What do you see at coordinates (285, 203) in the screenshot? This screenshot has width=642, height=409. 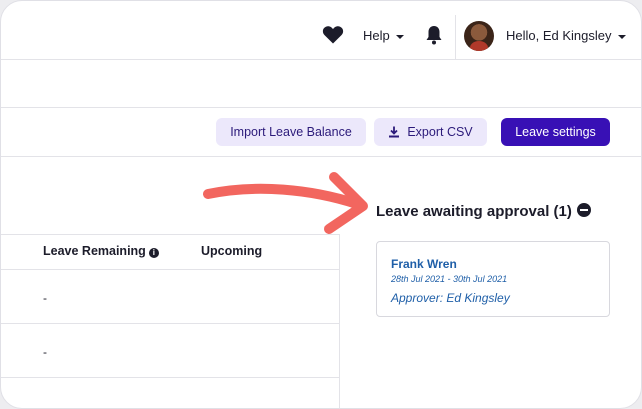 I see `annotation-arrow` at bounding box center [285, 203].